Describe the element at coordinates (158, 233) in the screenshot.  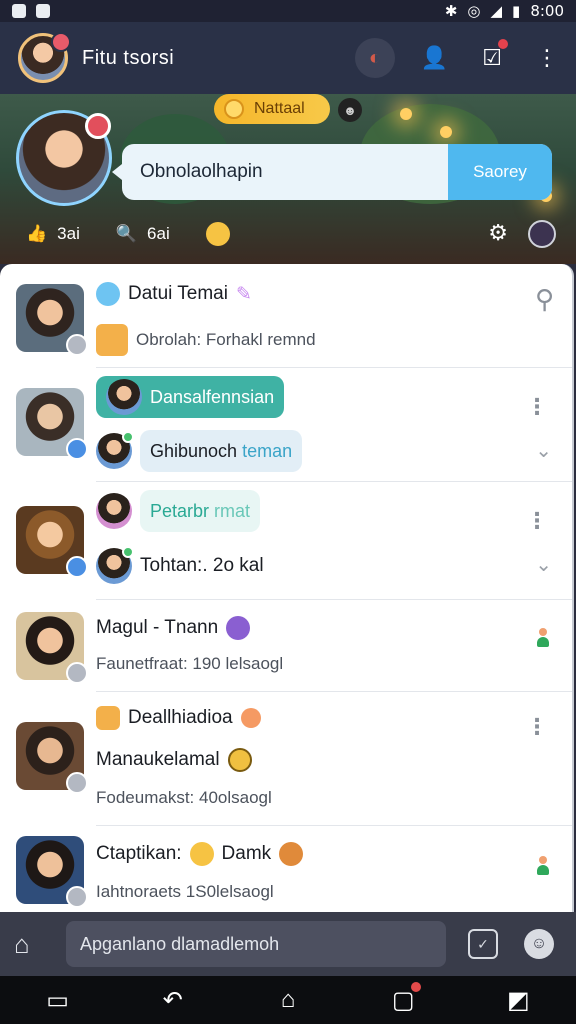
I see `search-count: 6ai` at that location.